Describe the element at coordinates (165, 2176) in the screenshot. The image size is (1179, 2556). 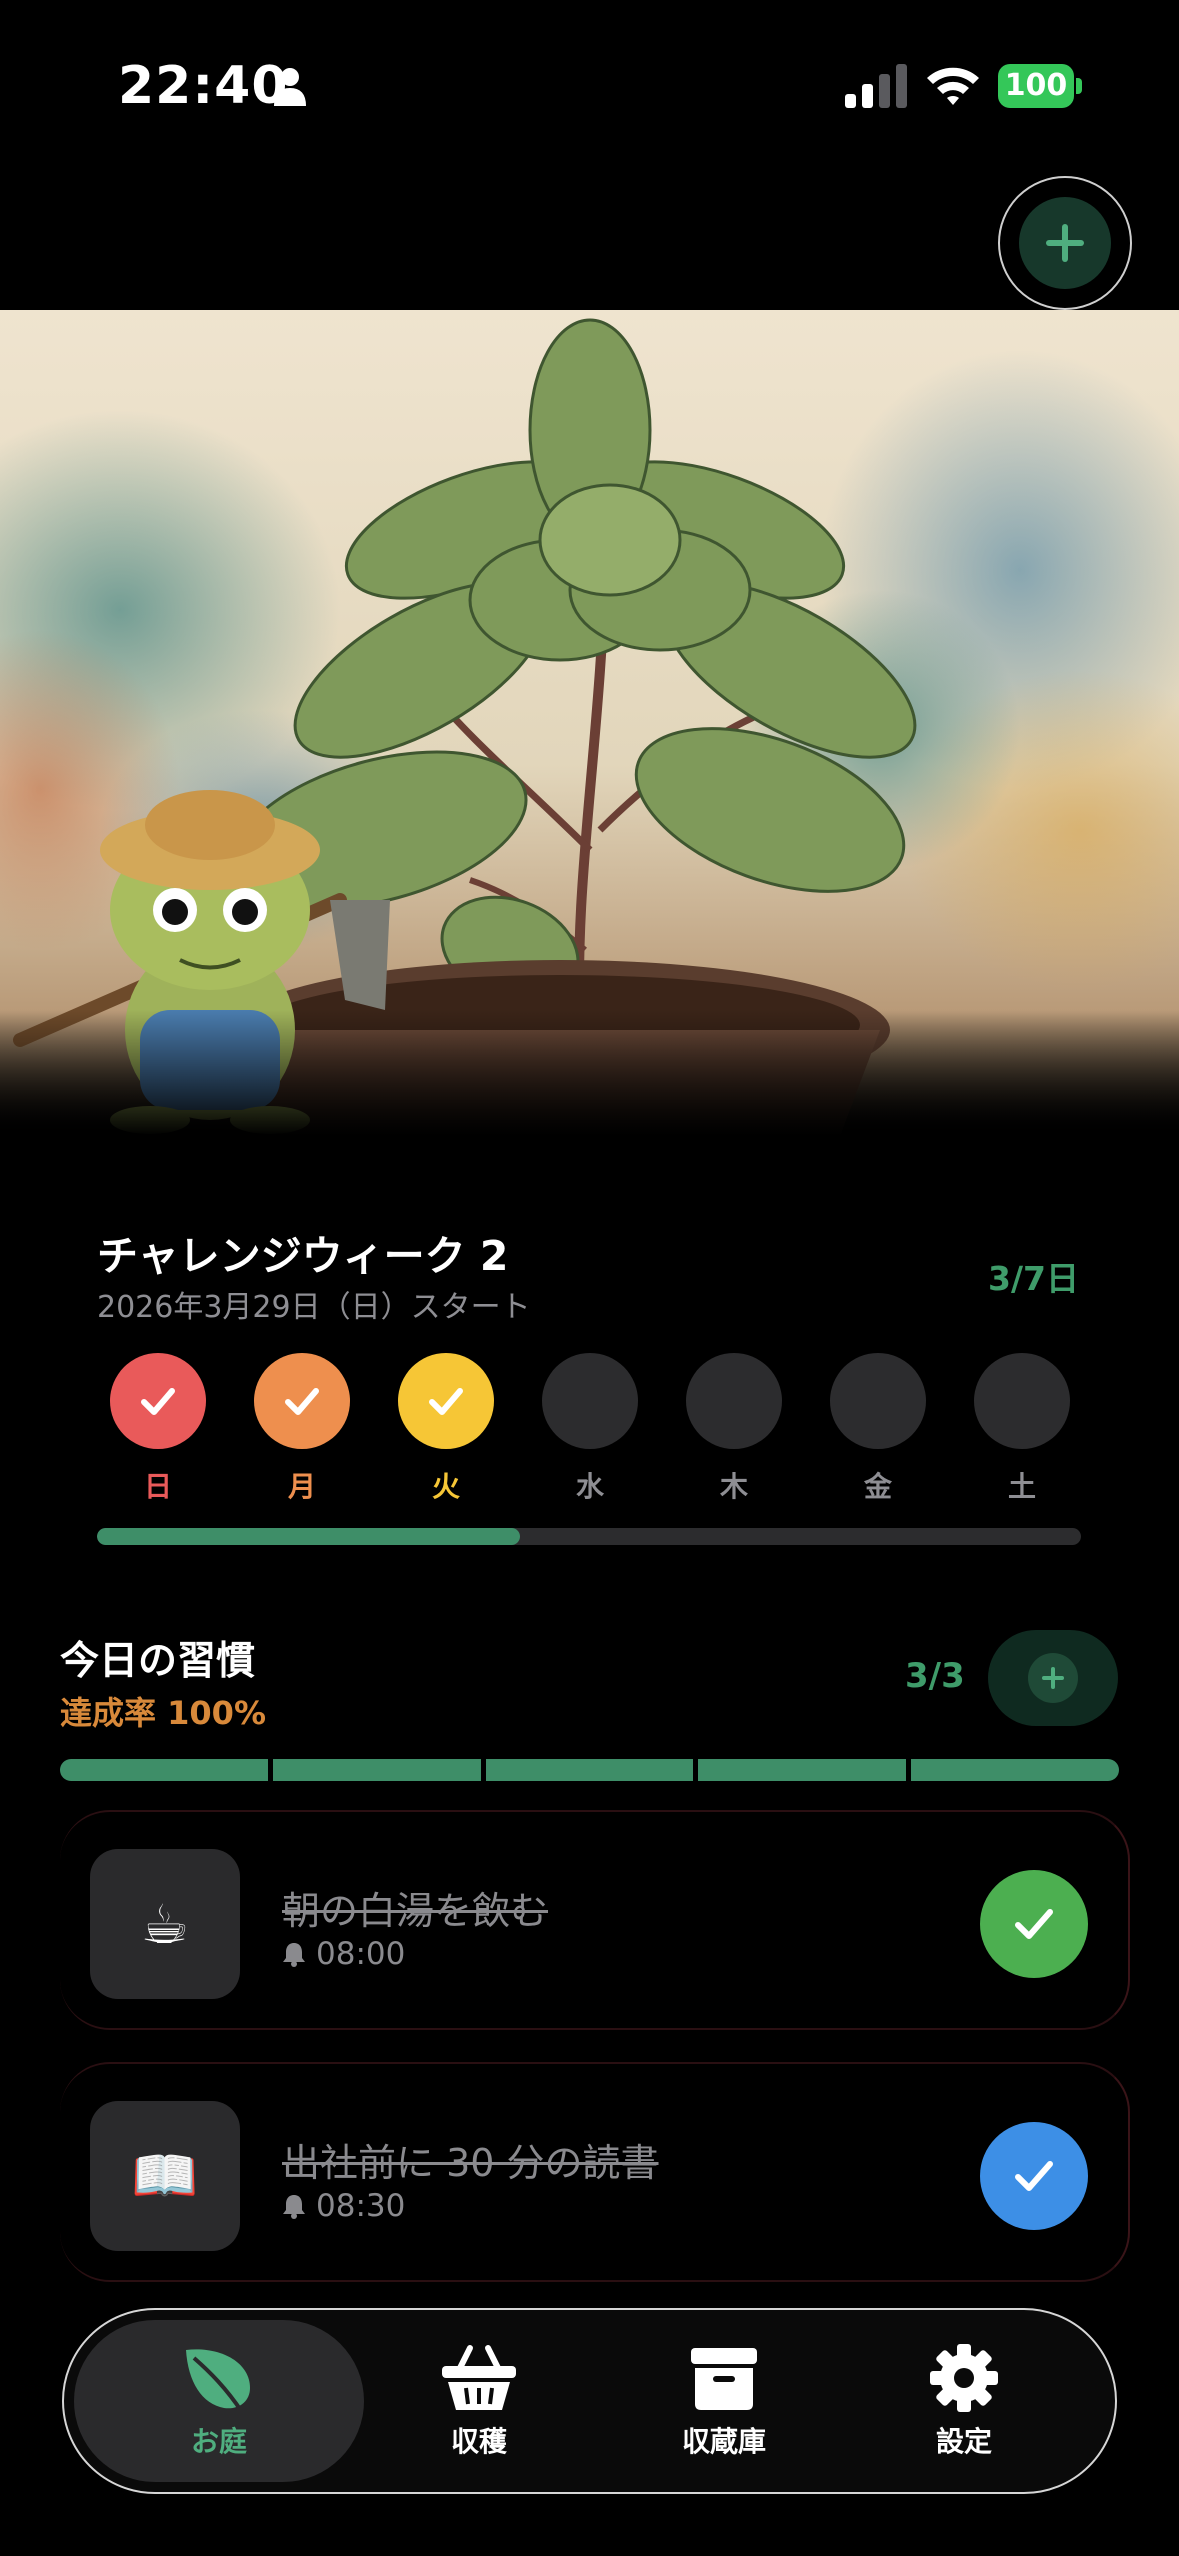
I see `habit-emoji-icon: 📖` at that location.